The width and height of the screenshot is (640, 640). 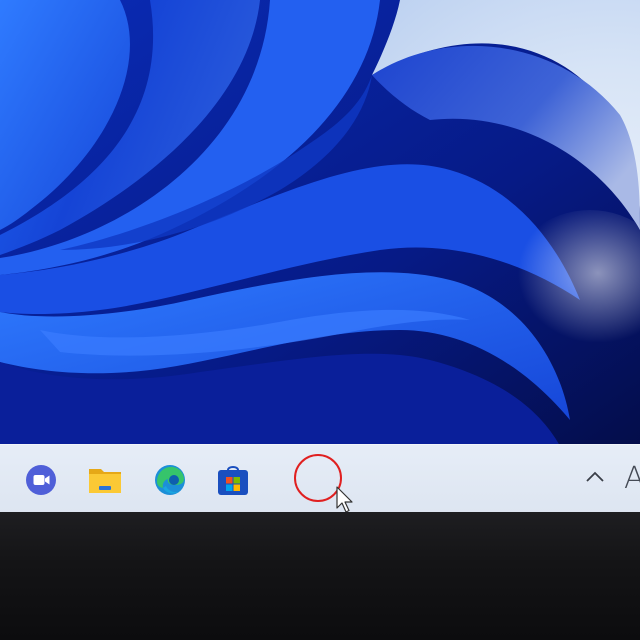 I want to click on taskbar-app-microsoft-store, so click(x=233, y=480).